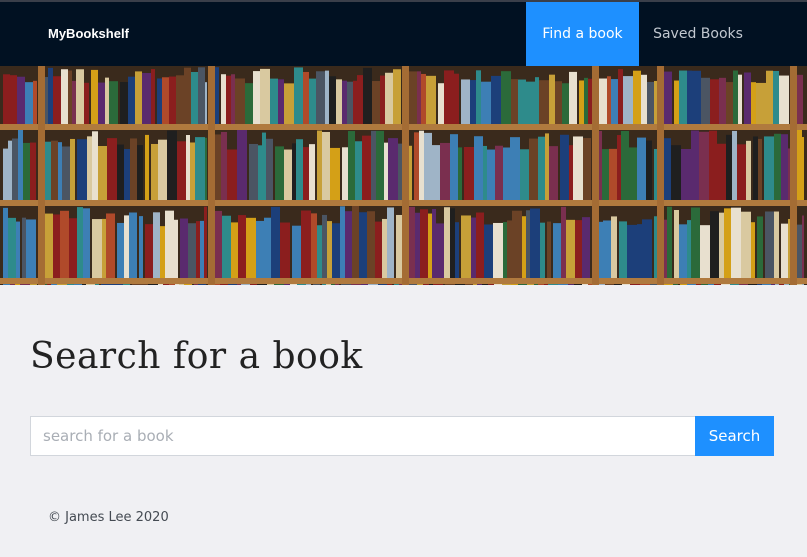 The height and width of the screenshot is (557, 807). What do you see at coordinates (734, 436) in the screenshot?
I see `search-button: Search` at bounding box center [734, 436].